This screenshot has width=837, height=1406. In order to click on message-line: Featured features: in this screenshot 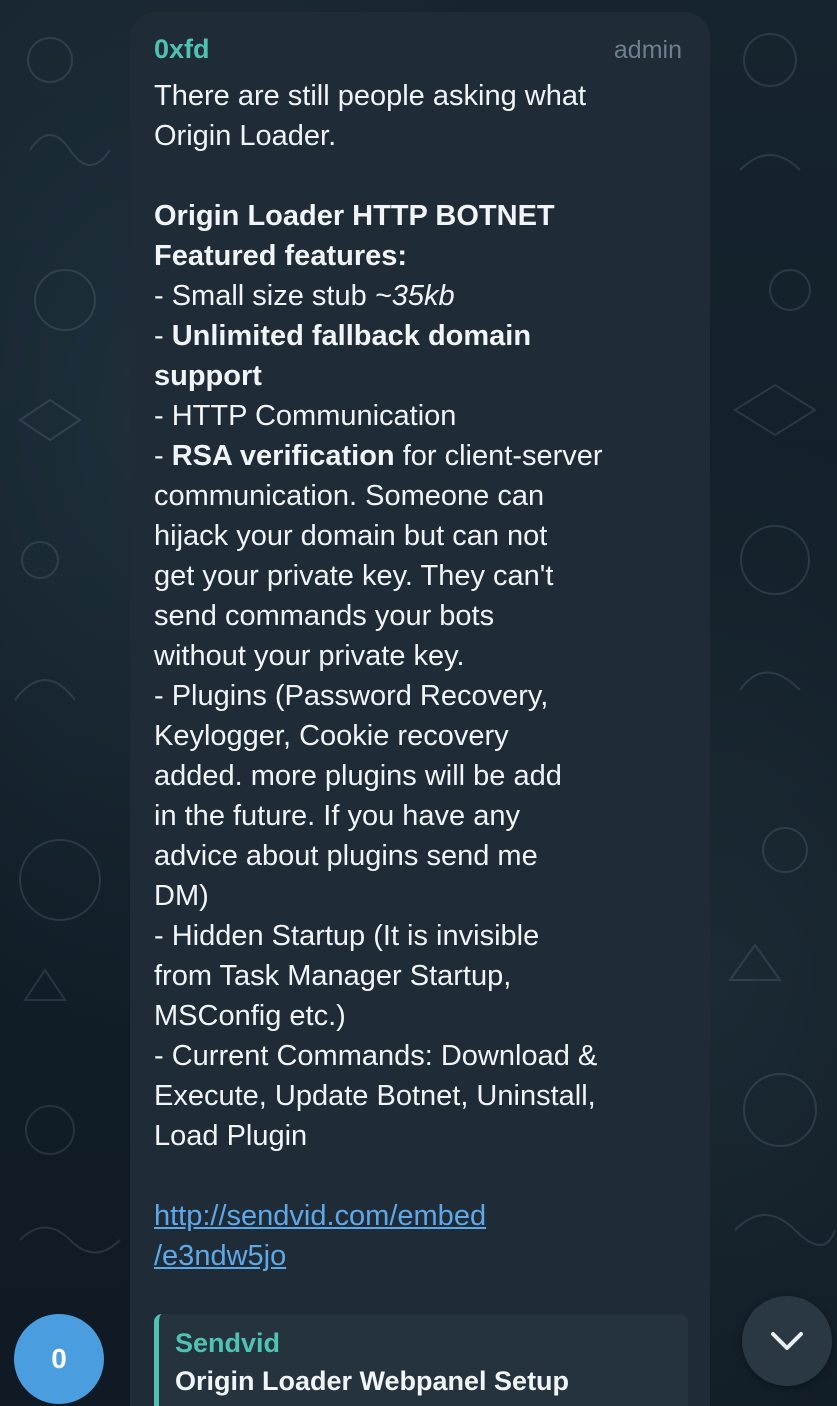, I will do `click(420, 256)`.